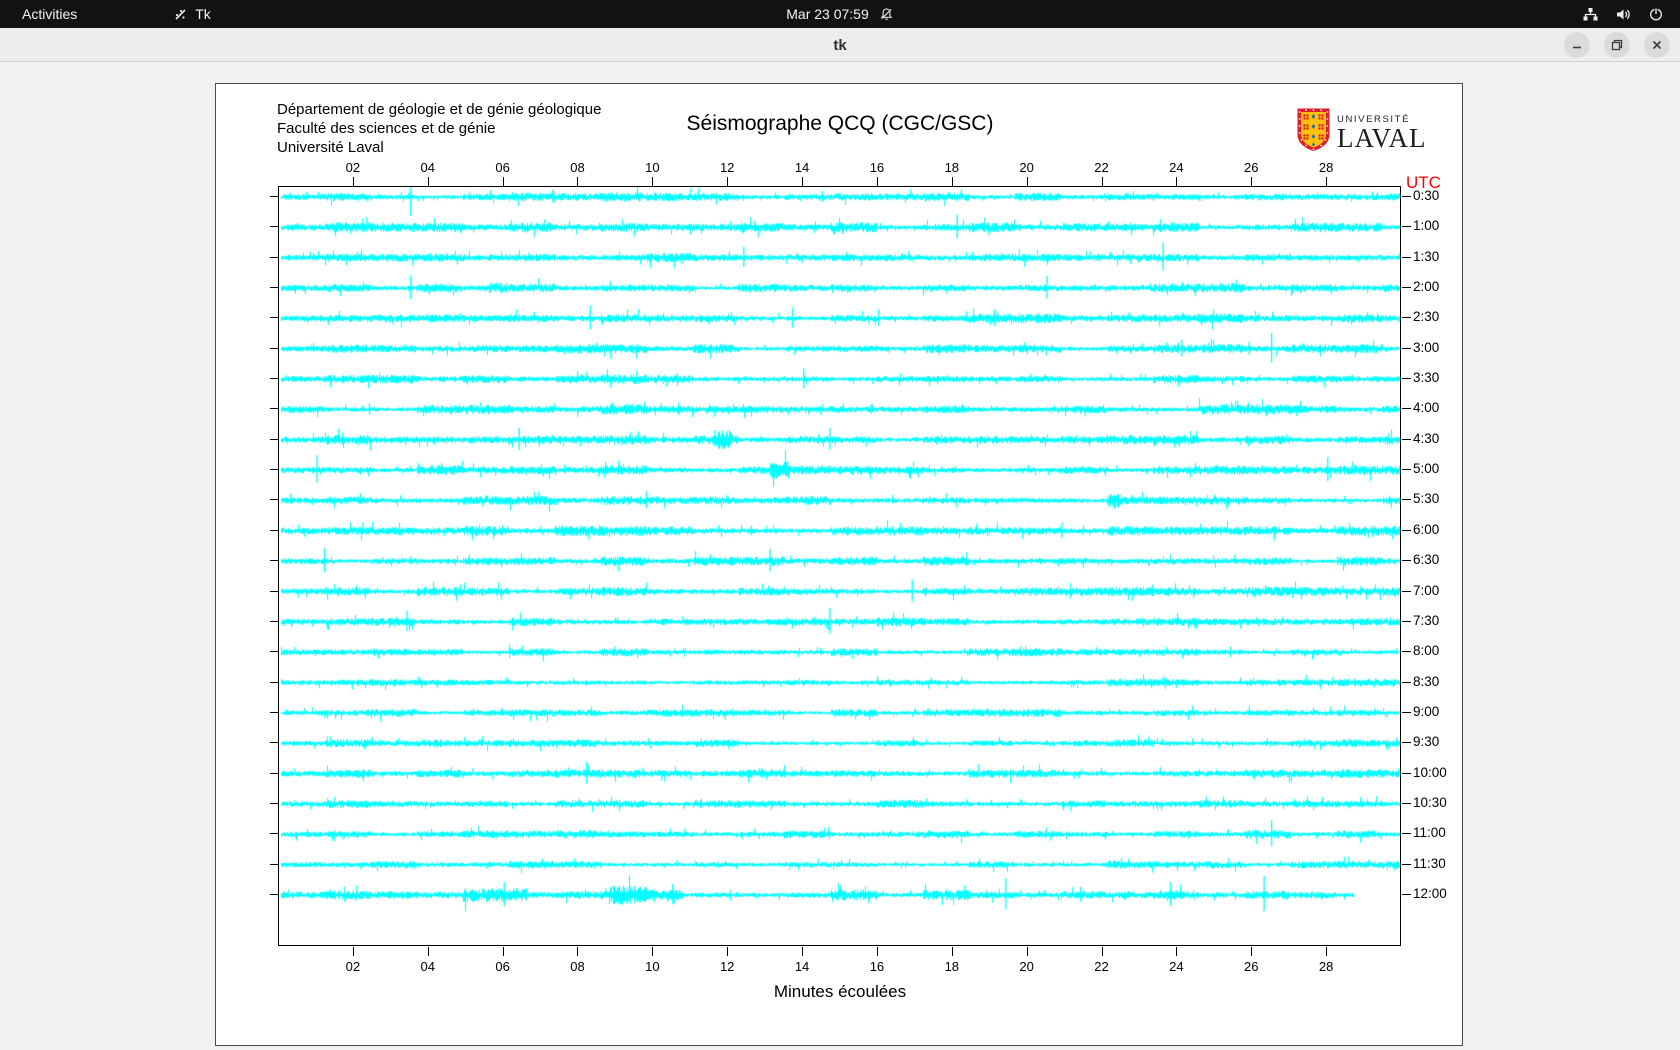 This screenshot has height=1050, width=1680. I want to click on x-tick-label-top: 06, so click(502, 167).